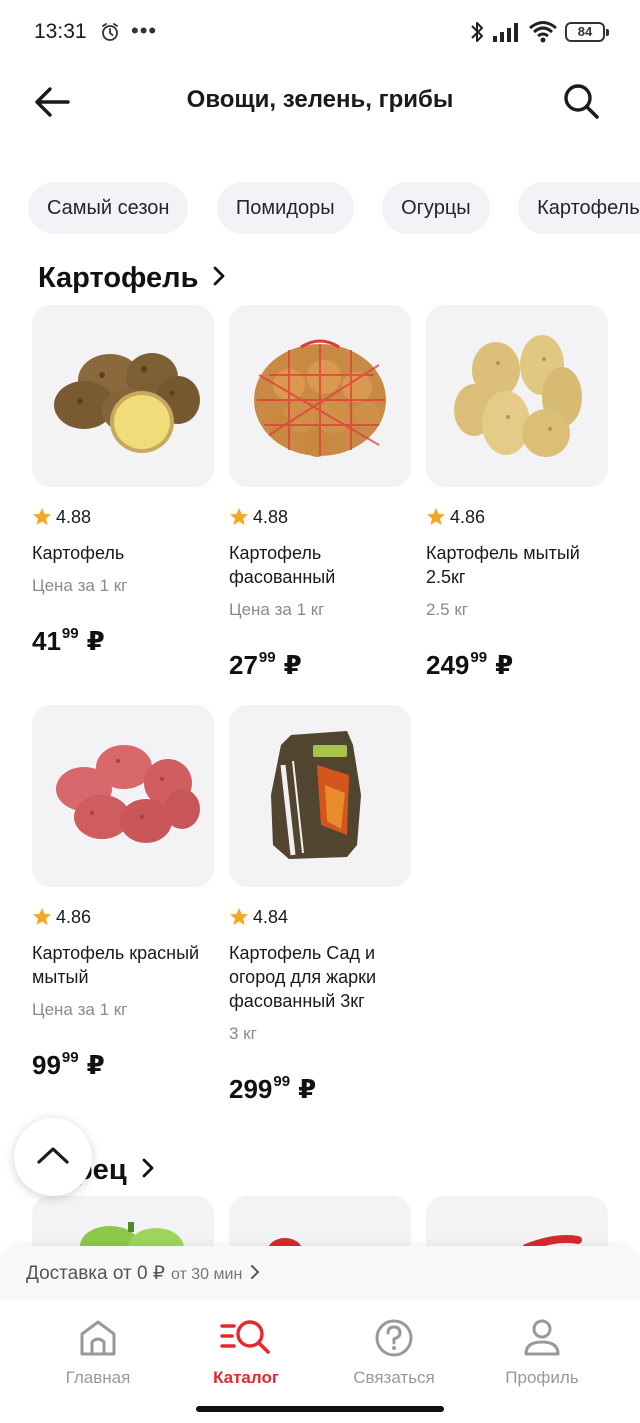 This screenshot has height=1423, width=640. Describe the element at coordinates (587, 32) in the screenshot. I see `battery-icon: 84` at that location.